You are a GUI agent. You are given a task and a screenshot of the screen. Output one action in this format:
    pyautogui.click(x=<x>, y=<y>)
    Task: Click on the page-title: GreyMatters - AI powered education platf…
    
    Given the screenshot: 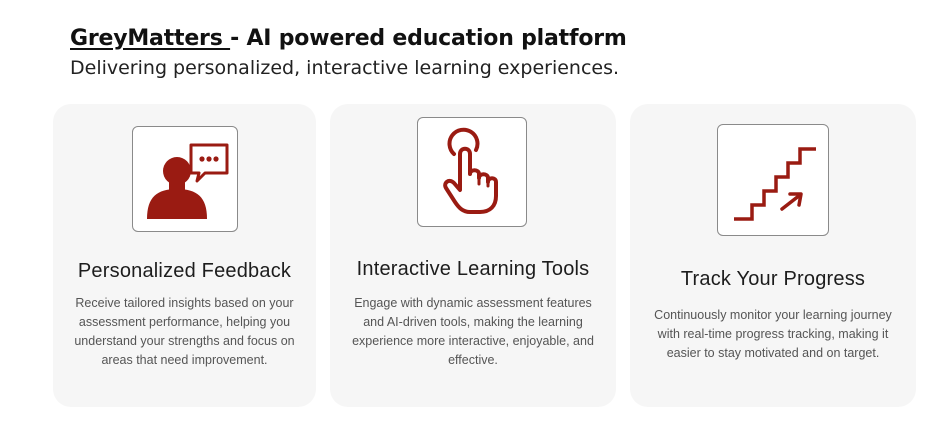 What is the action you would take?
    pyautogui.click(x=348, y=38)
    